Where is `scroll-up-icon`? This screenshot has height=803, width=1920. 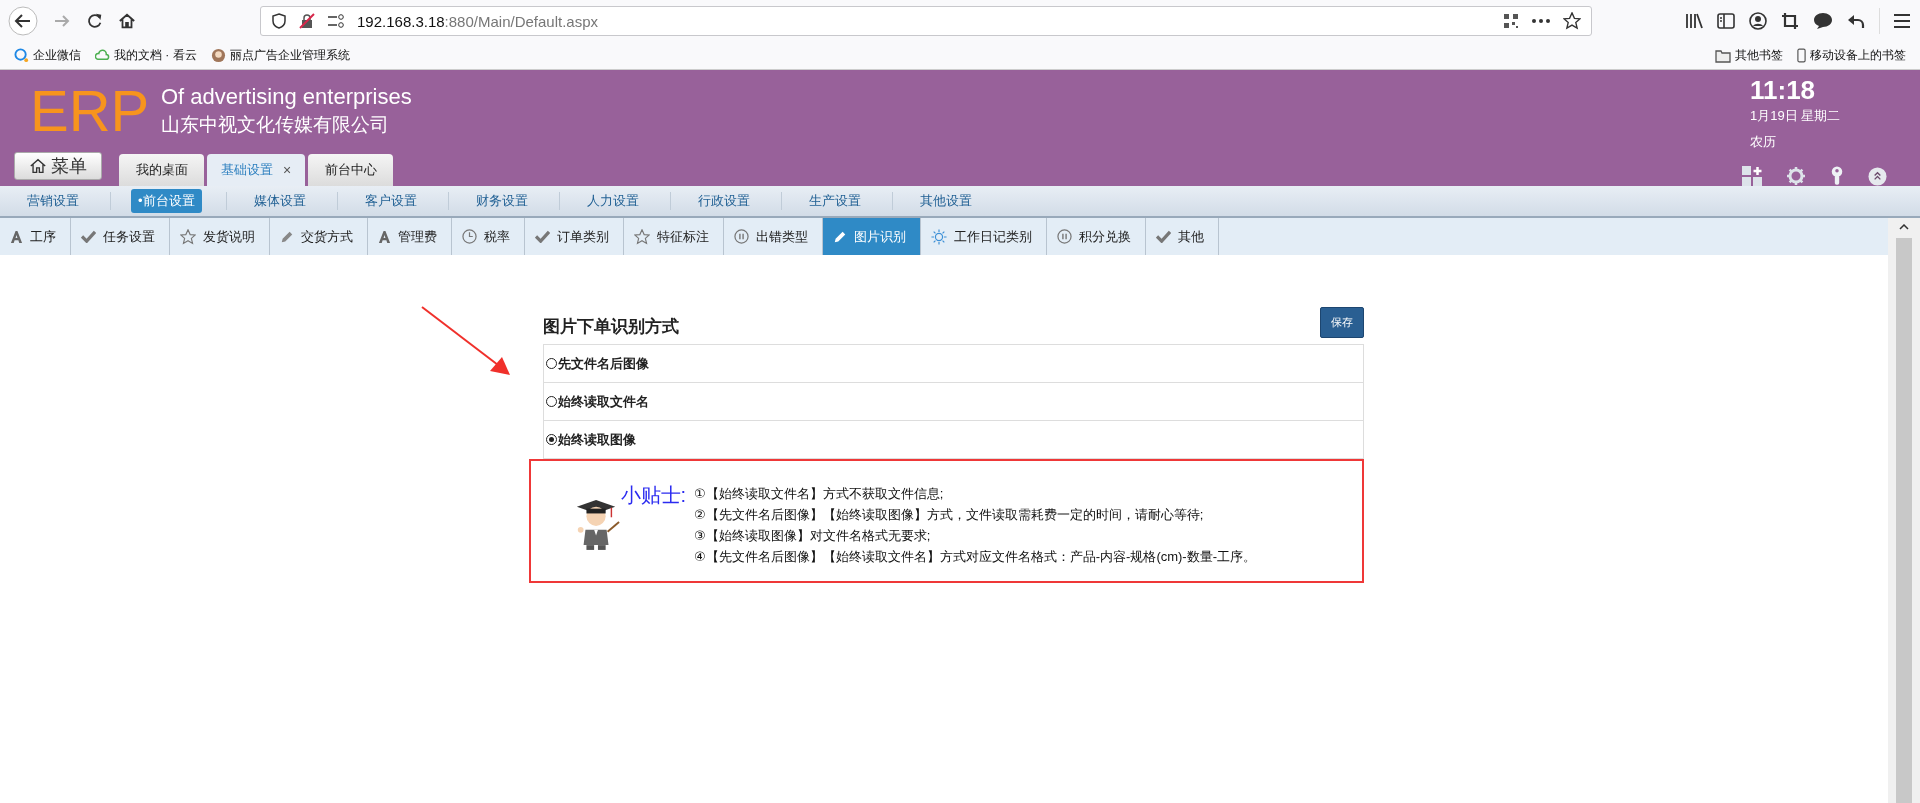
scroll-up-icon is located at coordinates (1904, 227).